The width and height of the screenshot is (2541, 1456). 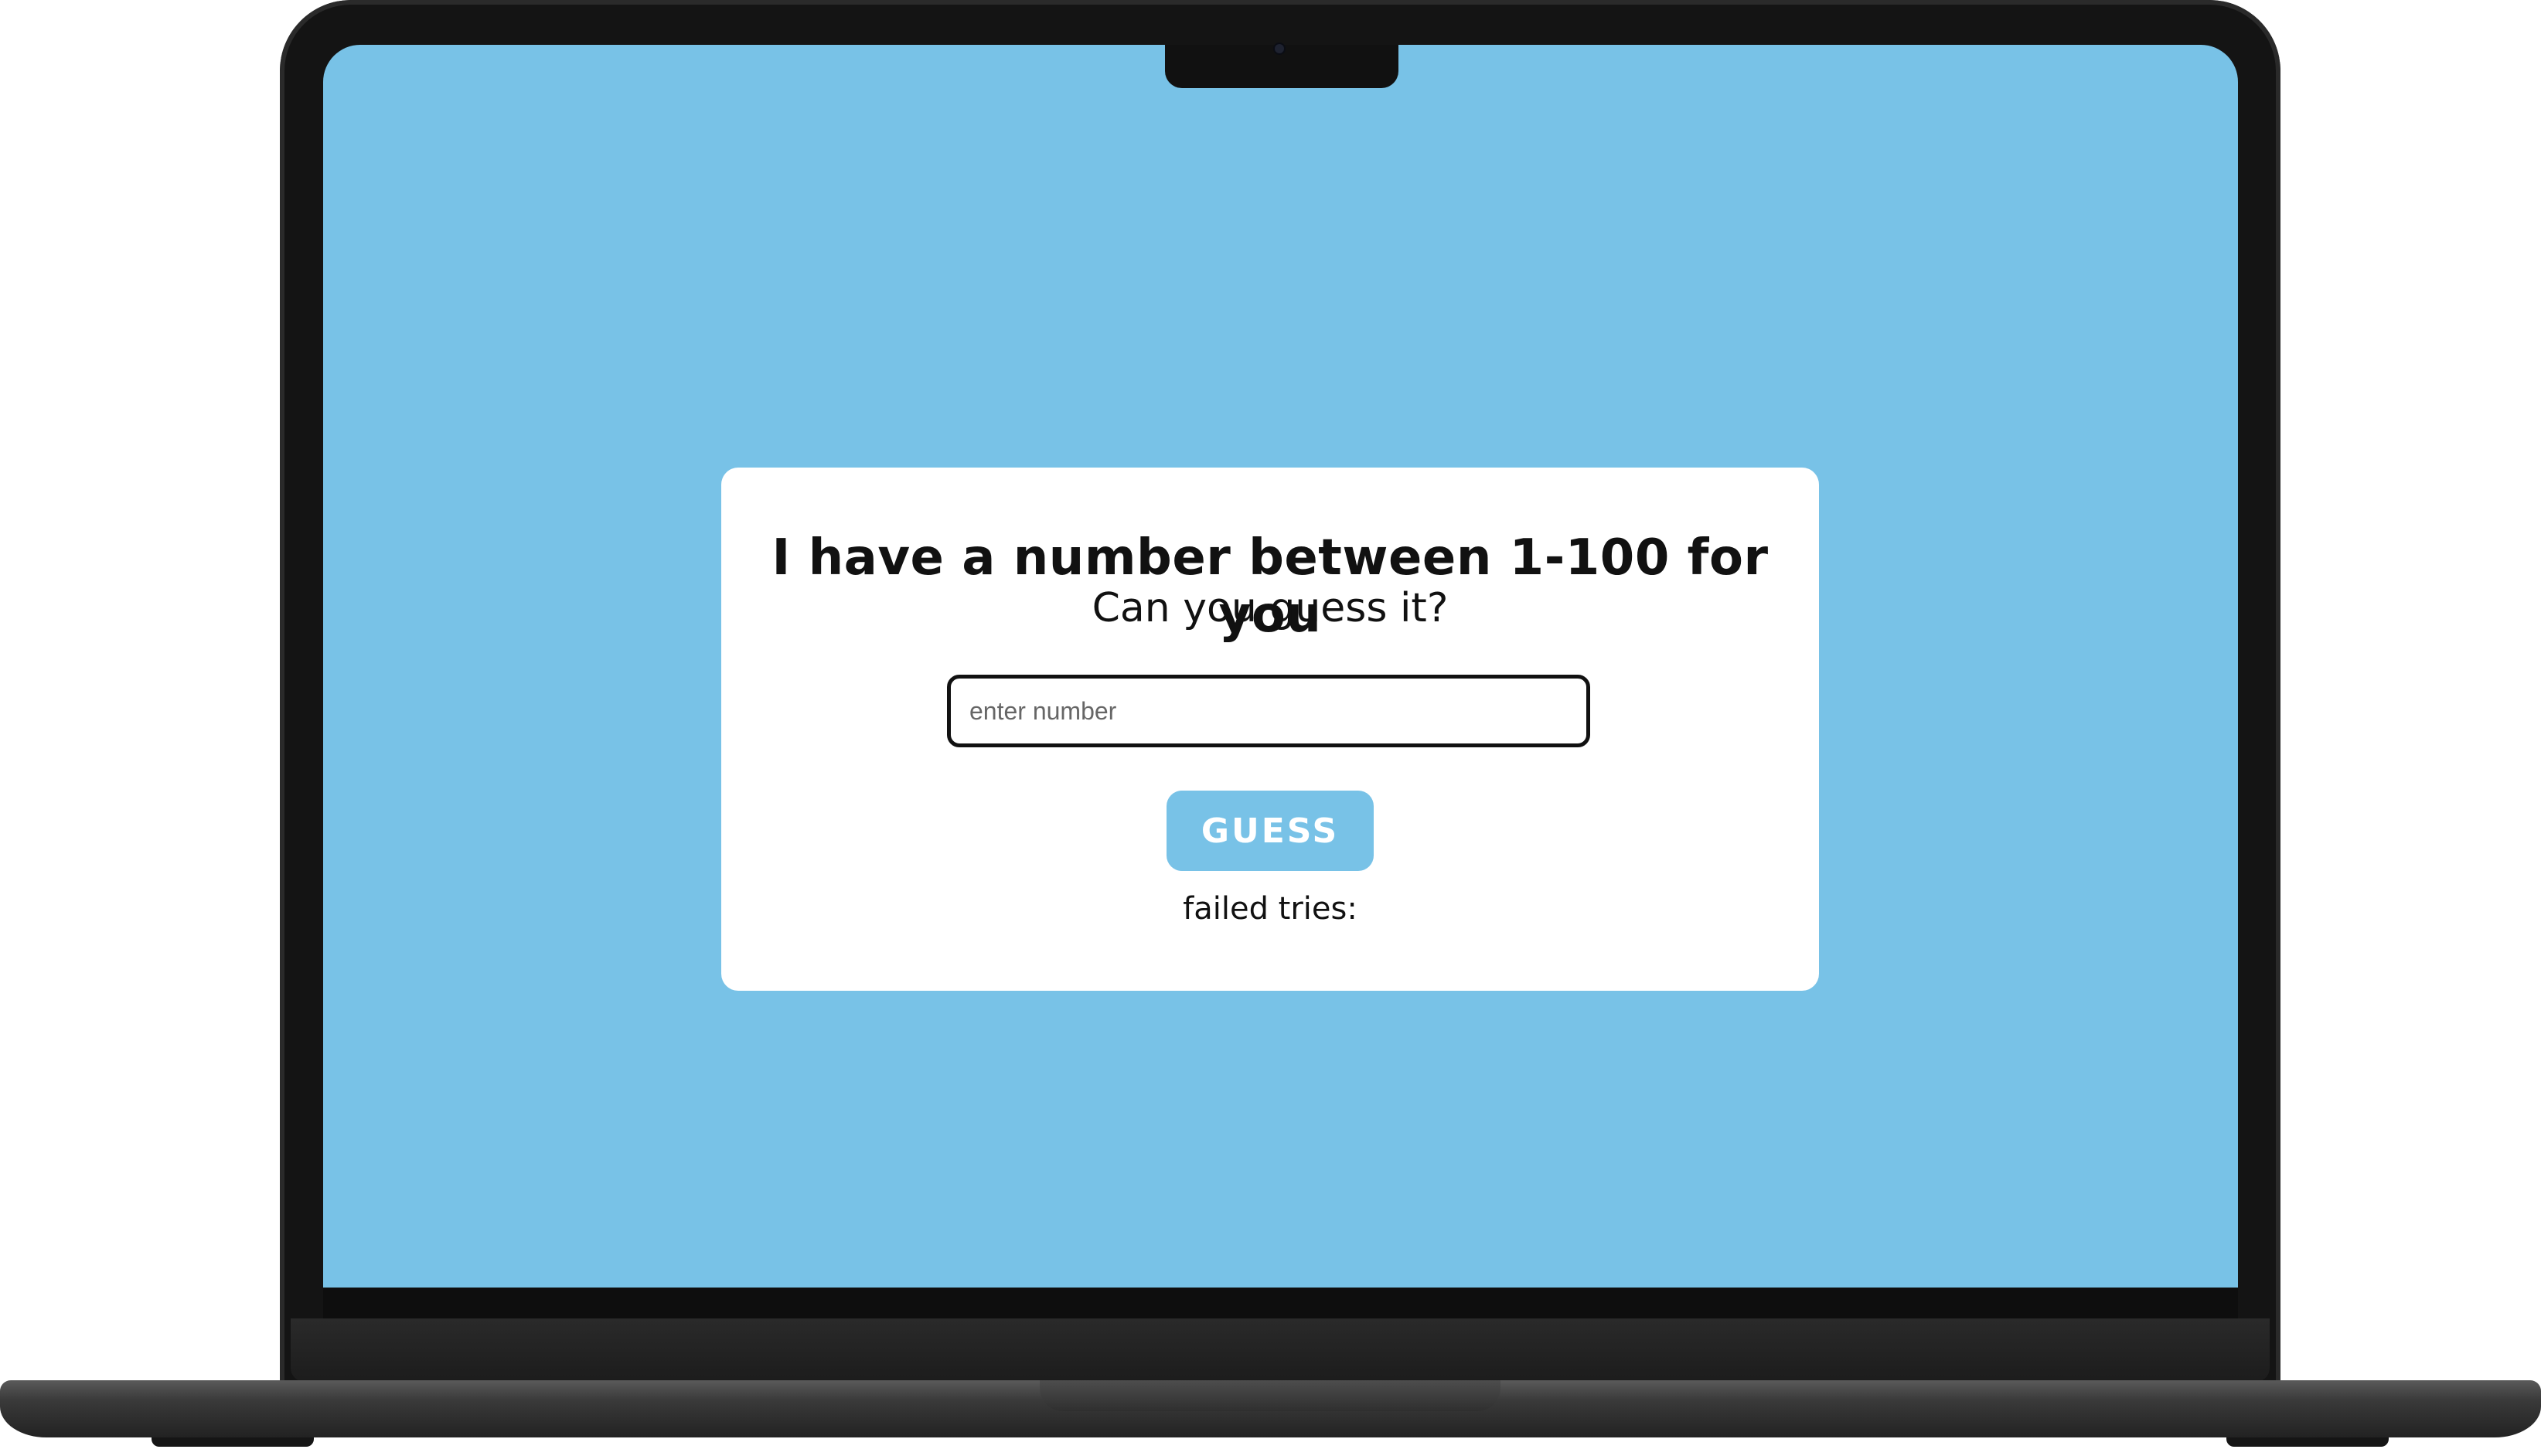 I want to click on screen-bottom-bezel, so click(x=1280, y=1303).